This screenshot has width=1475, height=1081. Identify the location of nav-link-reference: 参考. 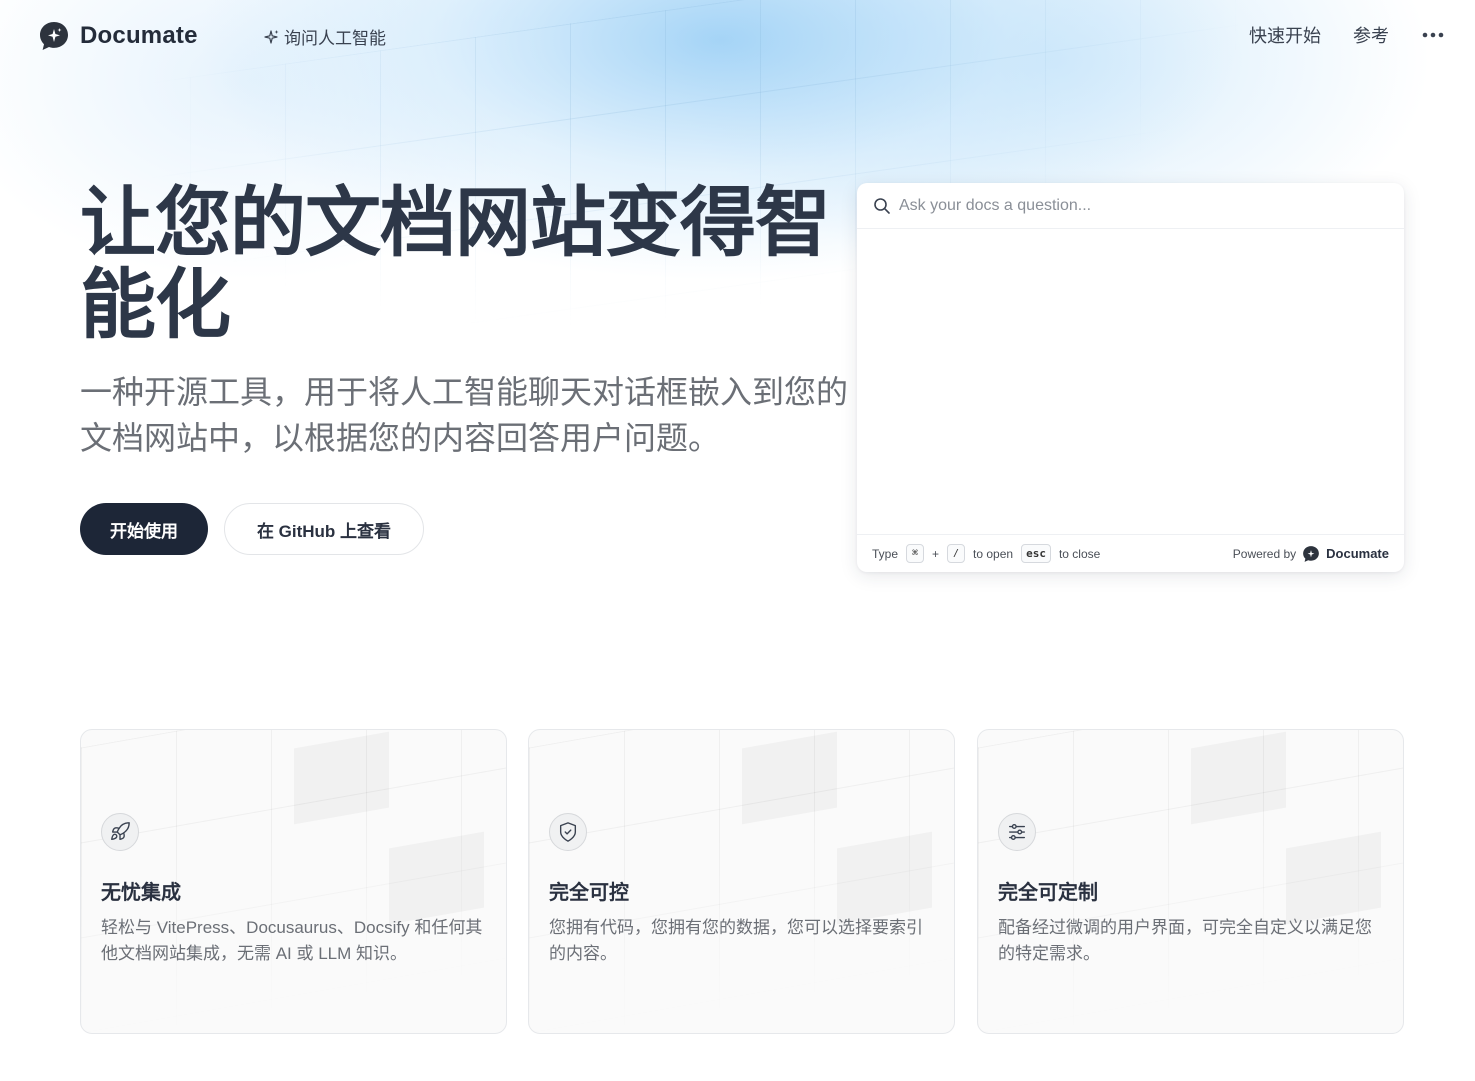
(1371, 35).